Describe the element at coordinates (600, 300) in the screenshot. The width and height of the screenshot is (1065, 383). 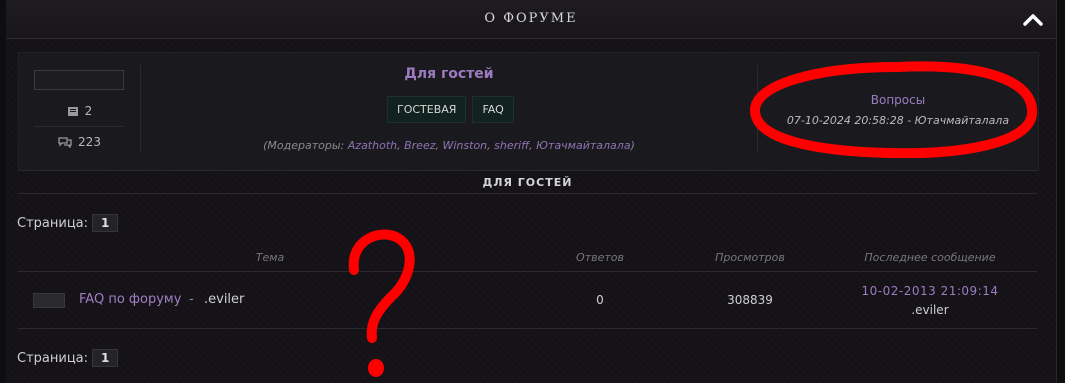
I see `topic-replies: 0` at that location.